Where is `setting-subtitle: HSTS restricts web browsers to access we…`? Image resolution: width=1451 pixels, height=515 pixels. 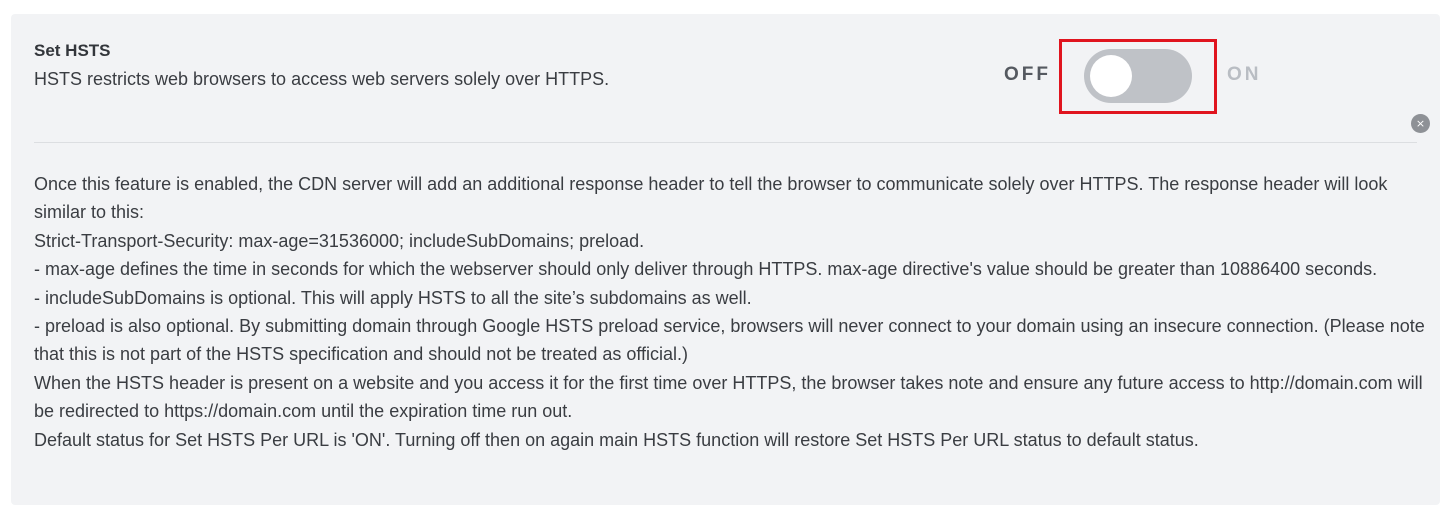
setting-subtitle: HSTS restricts web browsers to access we… is located at coordinates (322, 79).